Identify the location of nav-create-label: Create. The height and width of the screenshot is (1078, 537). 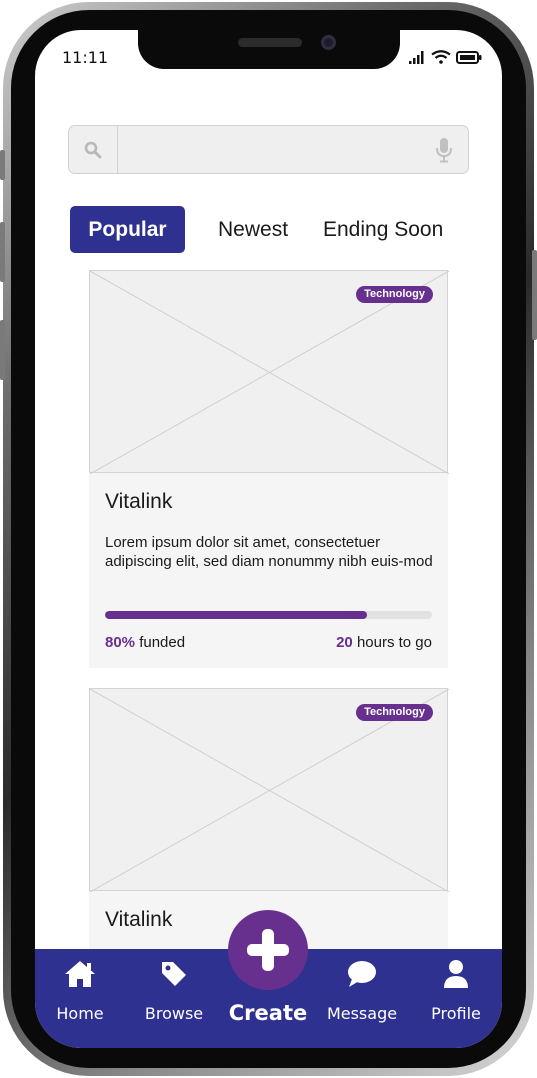
(268, 1013).